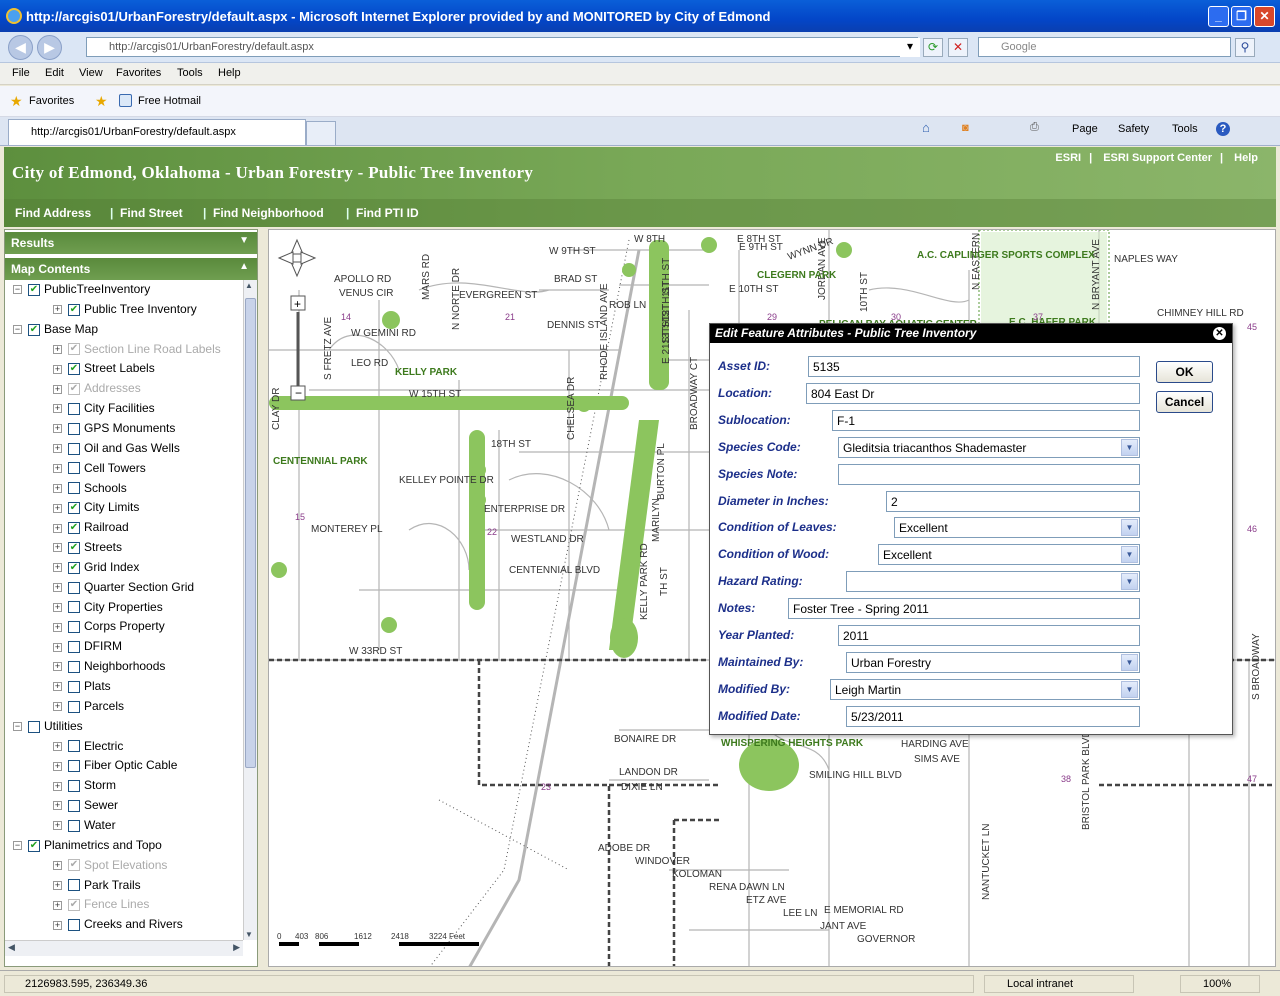 The height and width of the screenshot is (996, 1280). What do you see at coordinates (926, 127) in the screenshot?
I see `home-icon: ⌂` at bounding box center [926, 127].